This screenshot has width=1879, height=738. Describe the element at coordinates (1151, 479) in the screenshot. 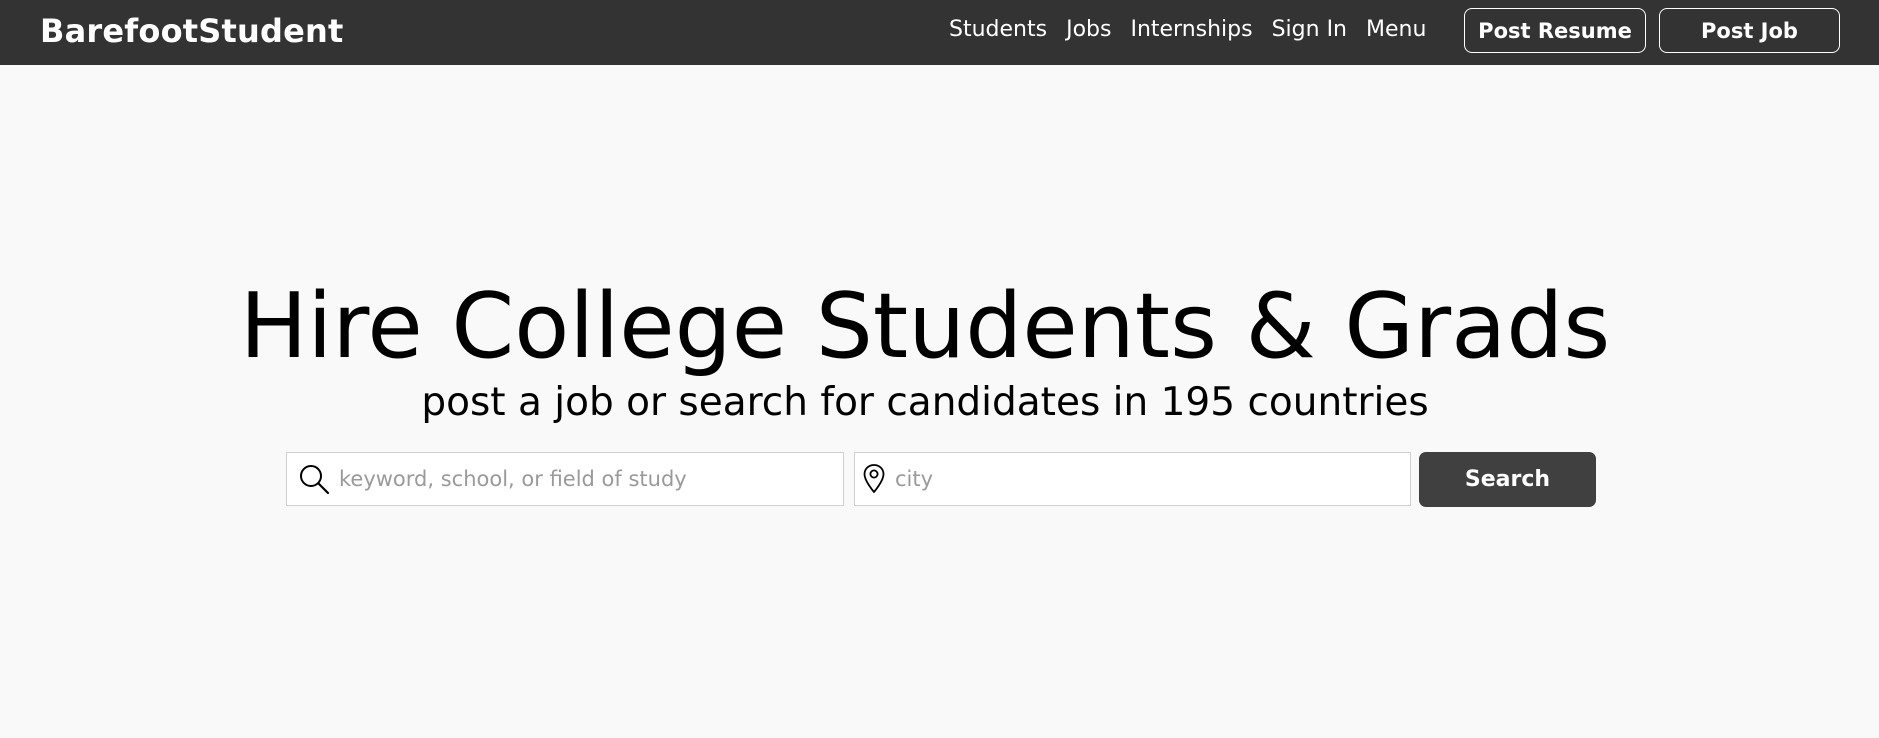

I see `city-input` at that location.